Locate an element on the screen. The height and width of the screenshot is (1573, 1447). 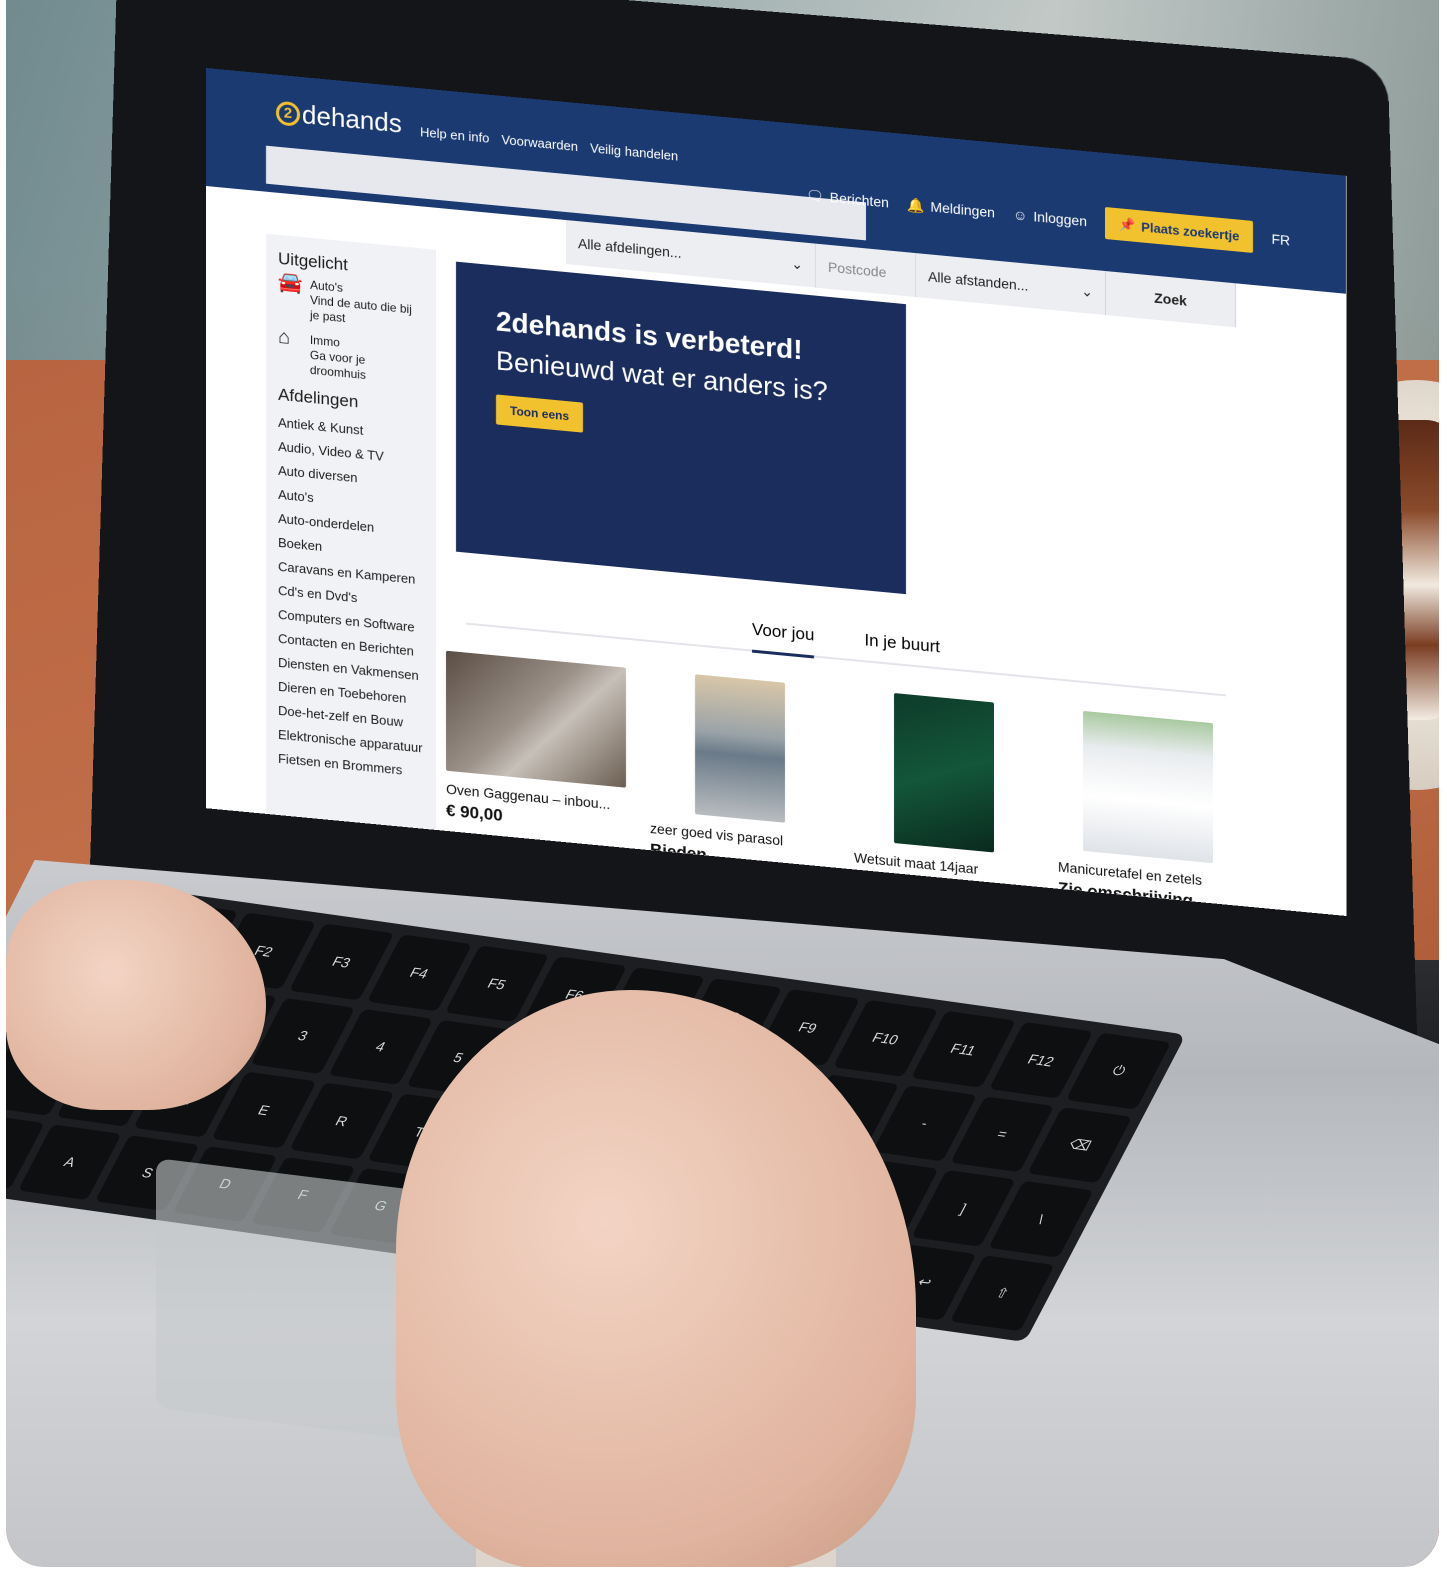
logo-text: dehands is located at coordinates (352, 119).